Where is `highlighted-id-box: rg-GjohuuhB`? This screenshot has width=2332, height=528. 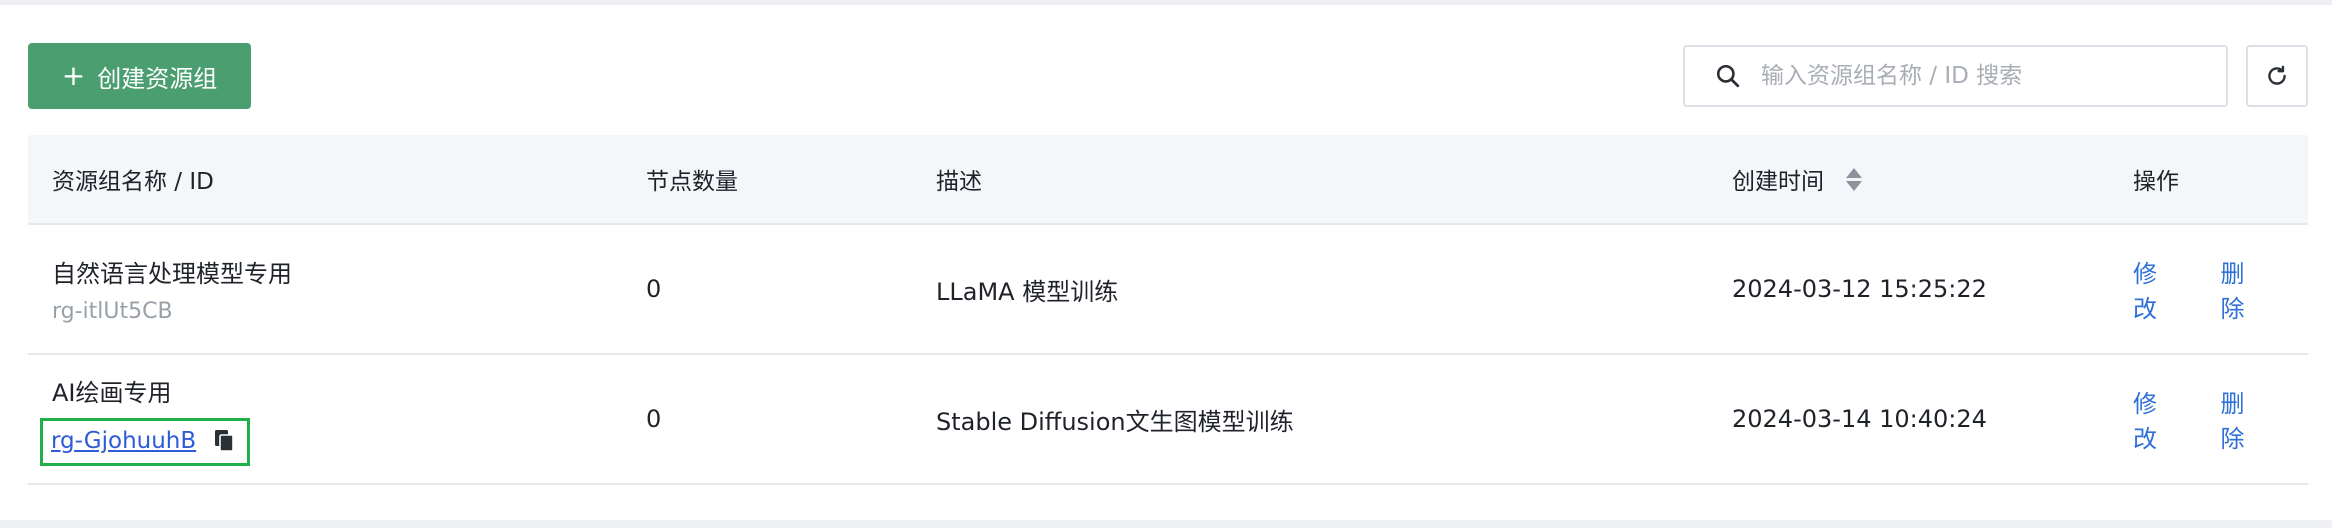
highlighted-id-box: rg-GjohuuhB is located at coordinates (145, 441).